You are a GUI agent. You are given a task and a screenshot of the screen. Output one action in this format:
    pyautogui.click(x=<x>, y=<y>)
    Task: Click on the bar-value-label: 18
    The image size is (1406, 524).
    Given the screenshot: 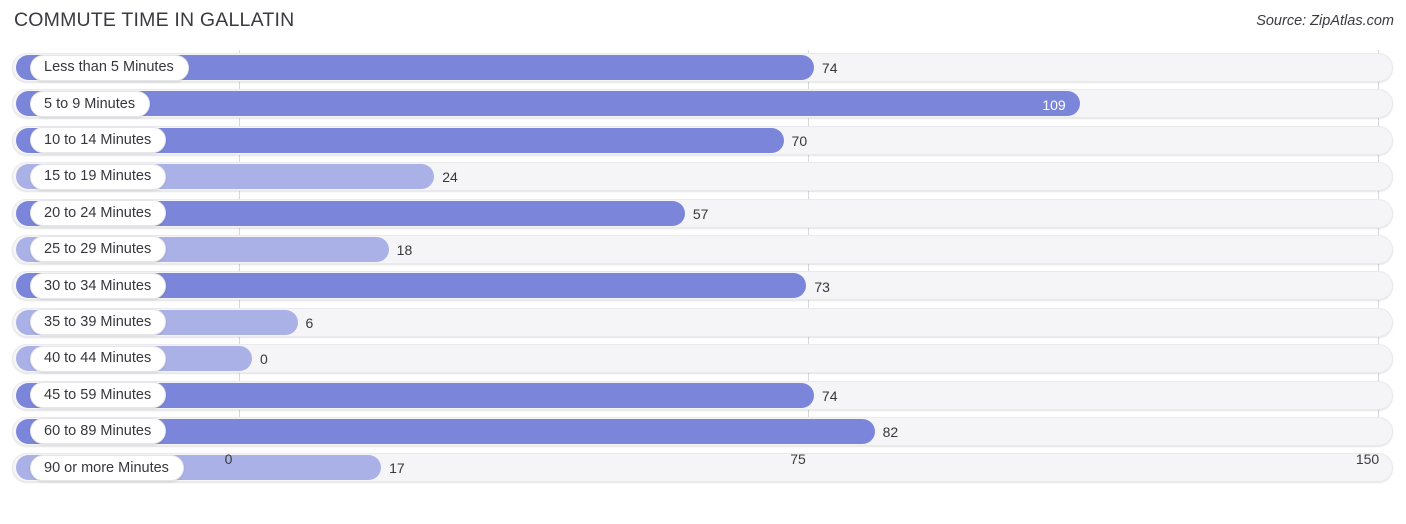 What is the action you would take?
    pyautogui.click(x=404, y=250)
    